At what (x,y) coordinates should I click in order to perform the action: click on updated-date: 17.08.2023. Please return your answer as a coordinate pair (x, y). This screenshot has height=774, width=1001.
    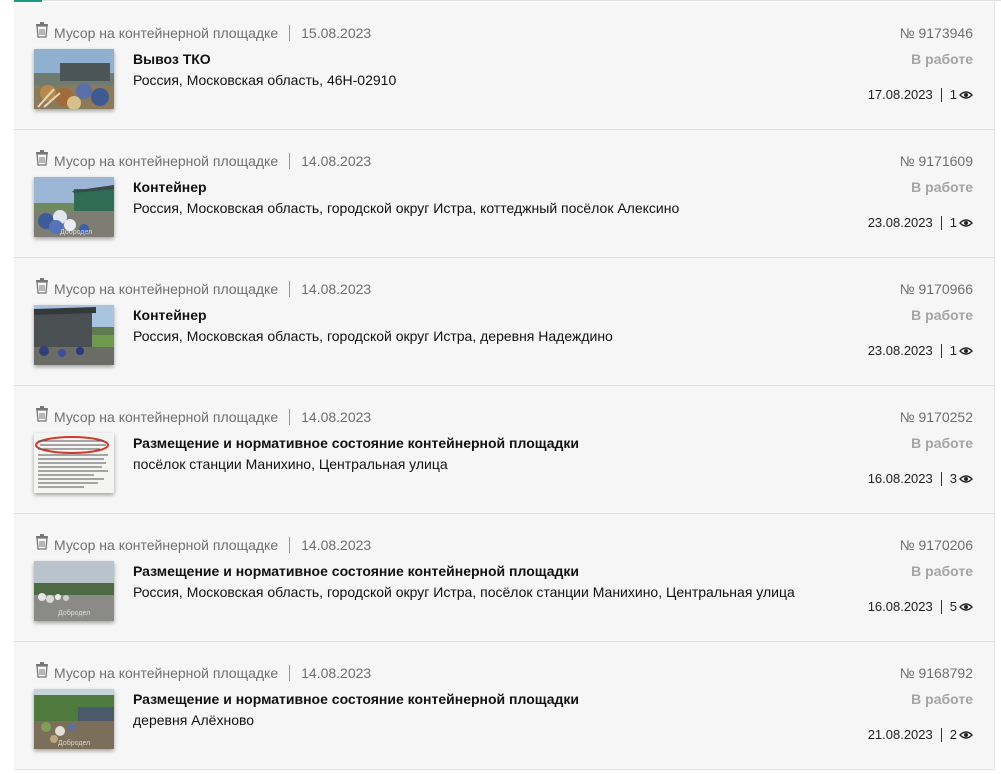
    Looking at the image, I should click on (900, 94).